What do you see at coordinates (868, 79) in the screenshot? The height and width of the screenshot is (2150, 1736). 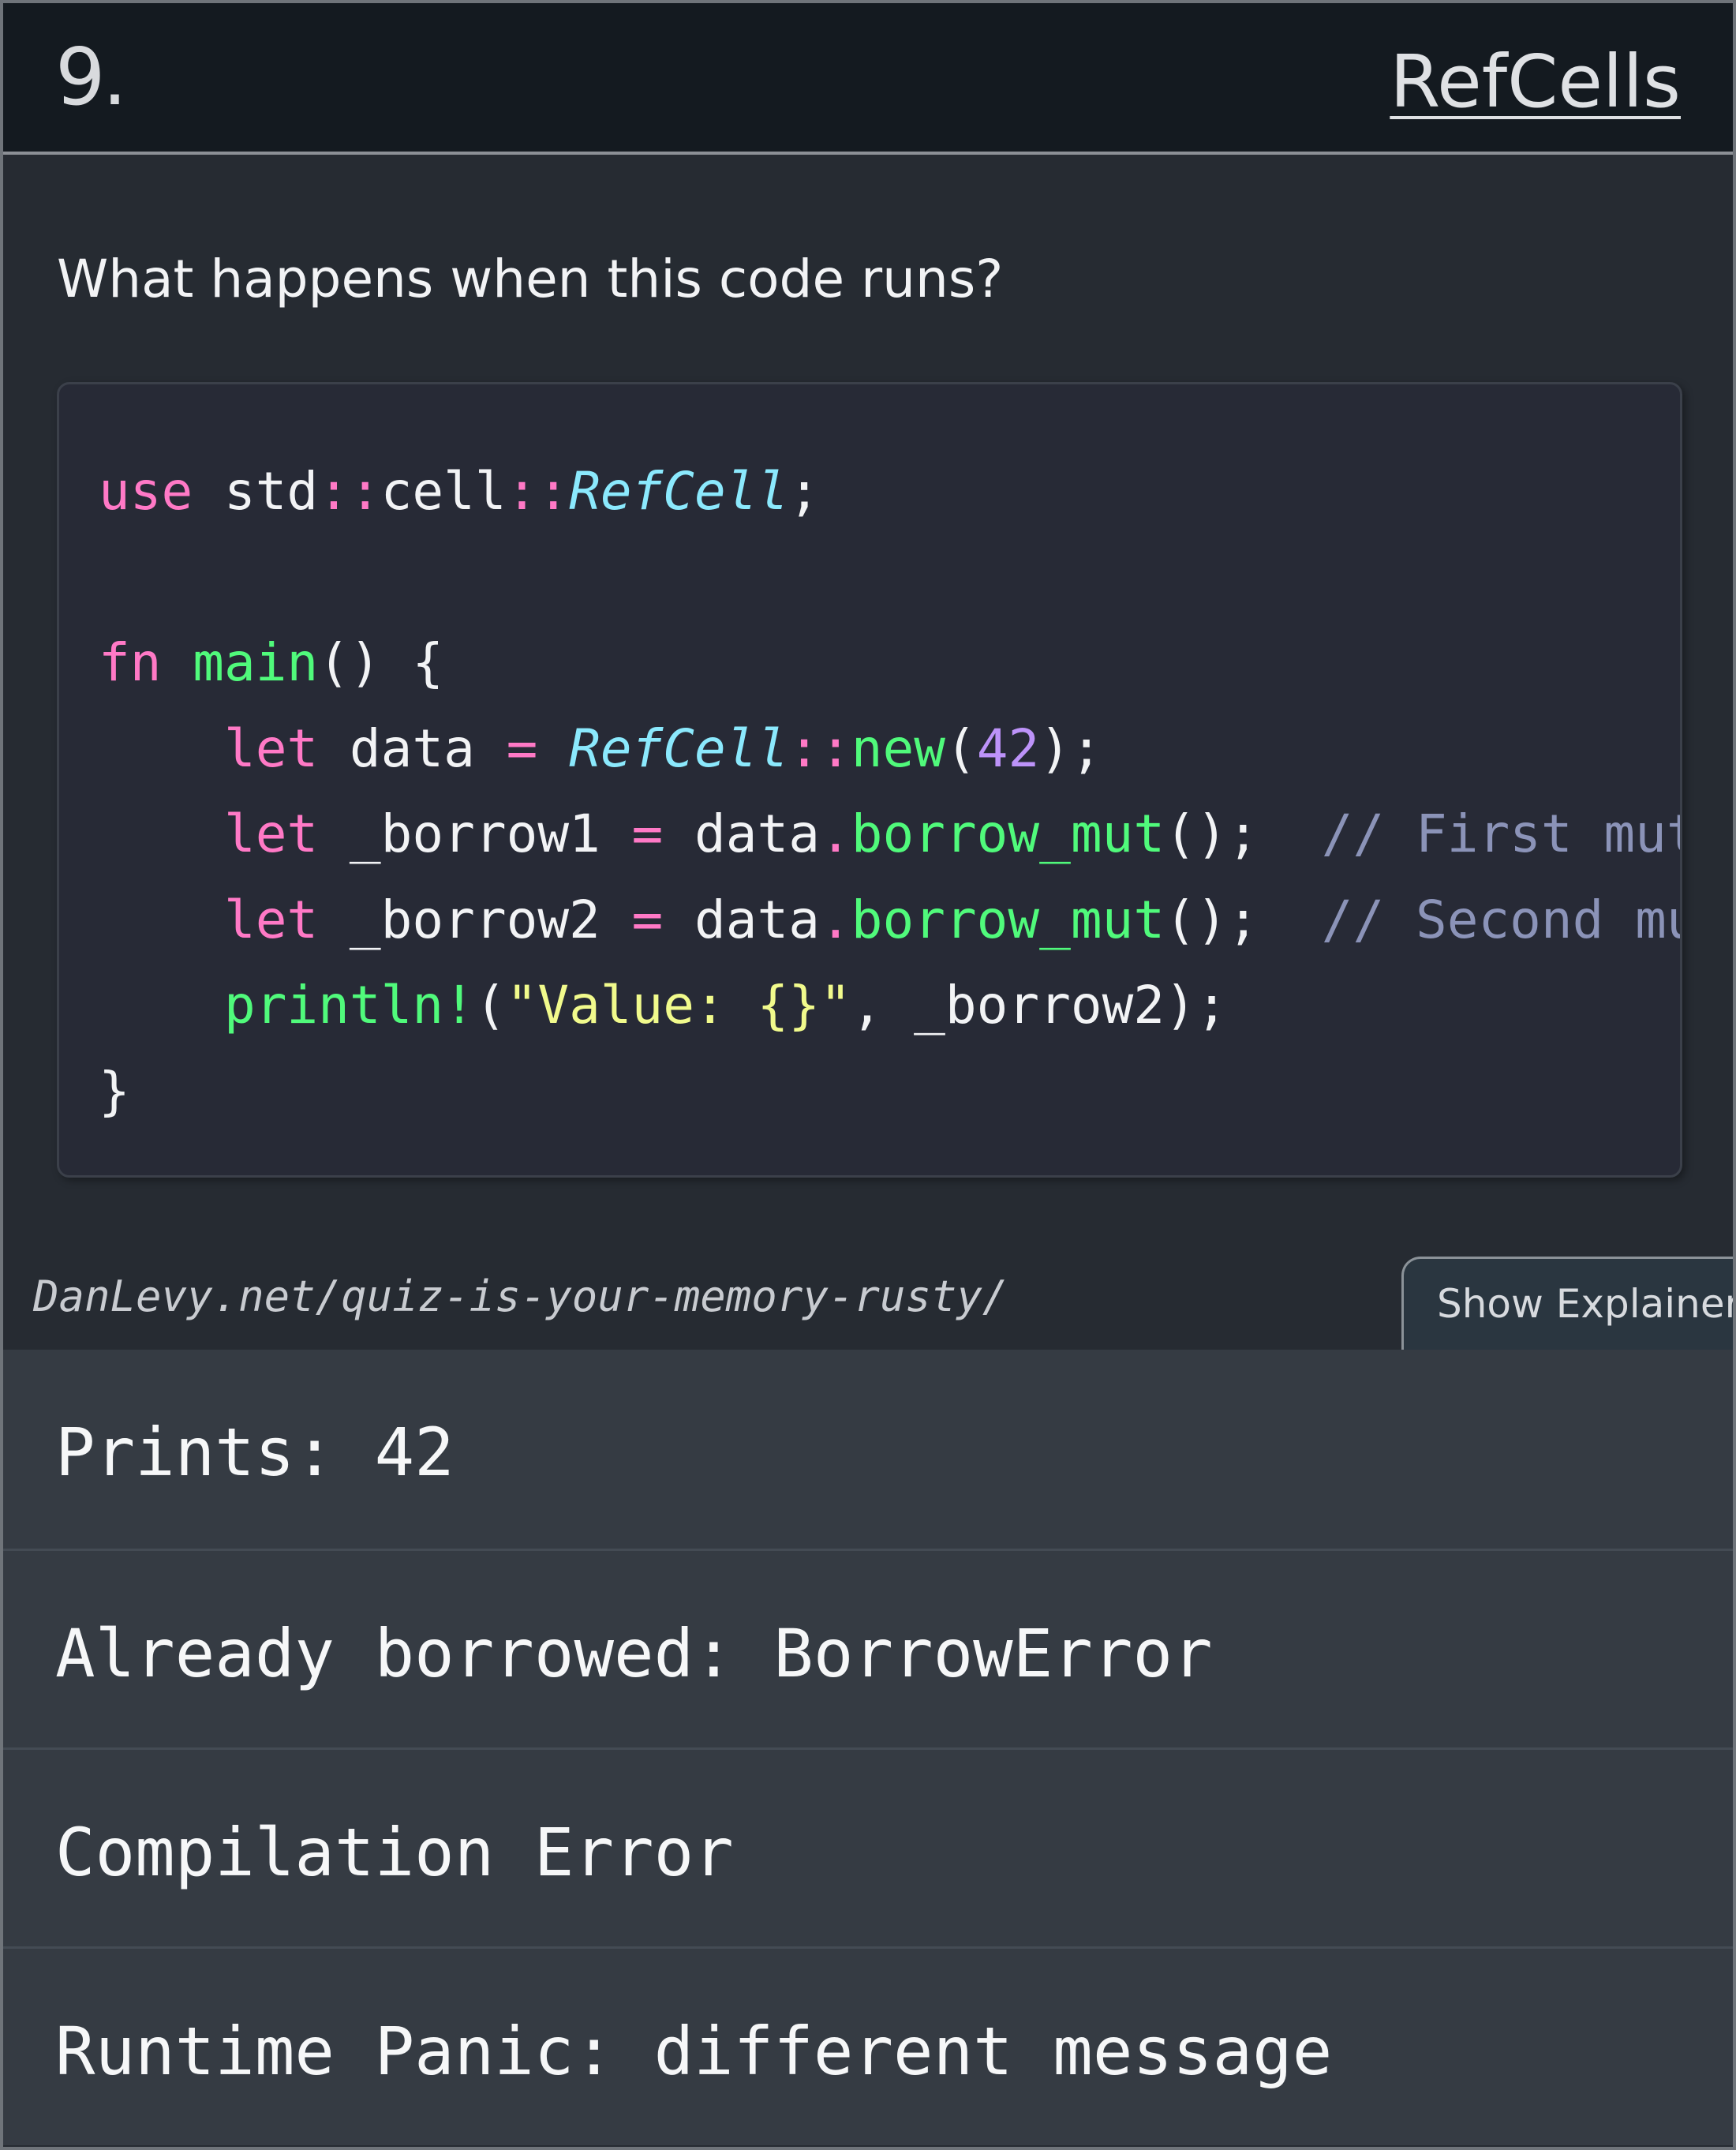 I see `quiz-header: 9. RefCells` at bounding box center [868, 79].